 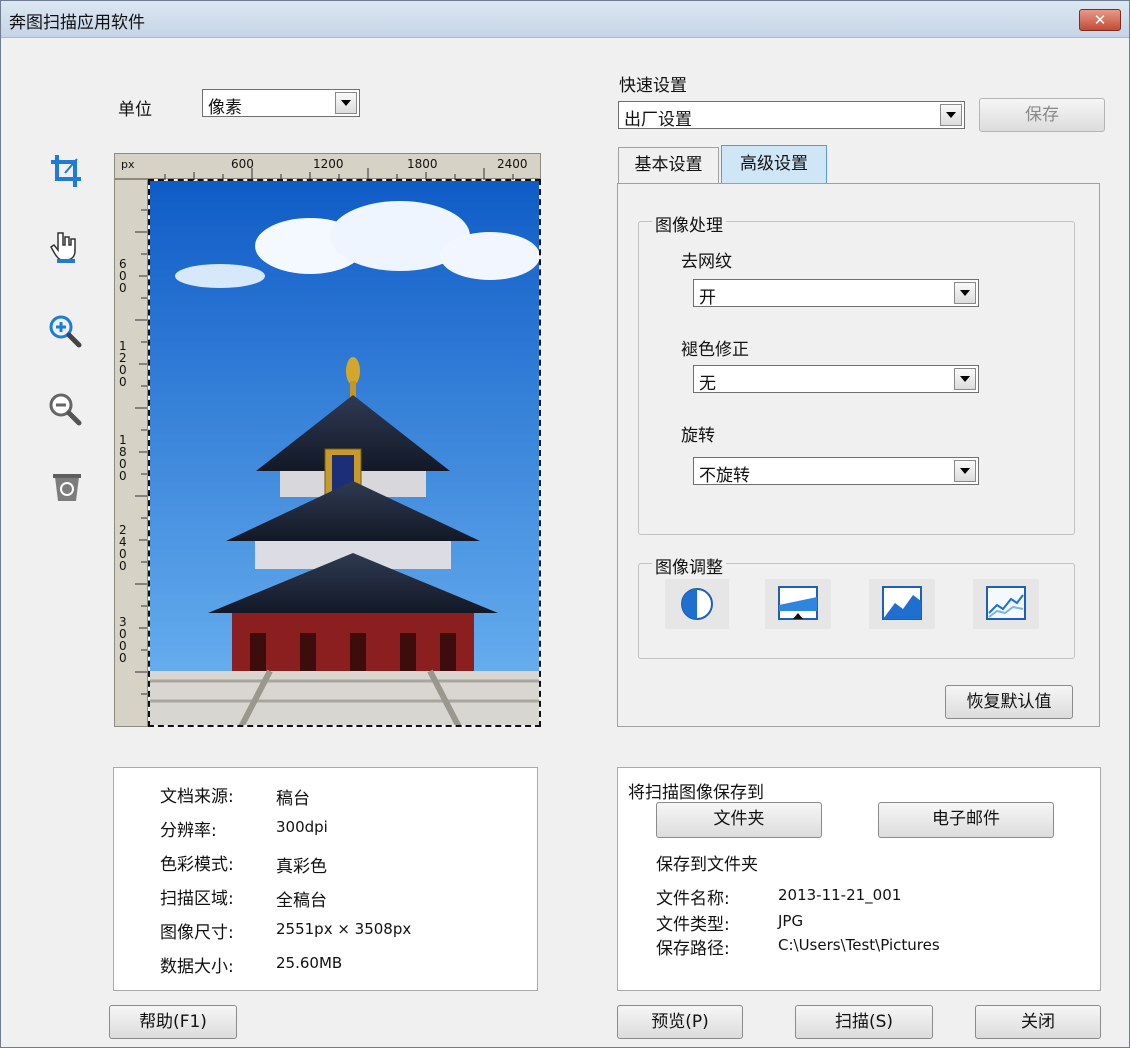 What do you see at coordinates (123, 640) in the screenshot?
I see `ruler-left-tick: 3000` at bounding box center [123, 640].